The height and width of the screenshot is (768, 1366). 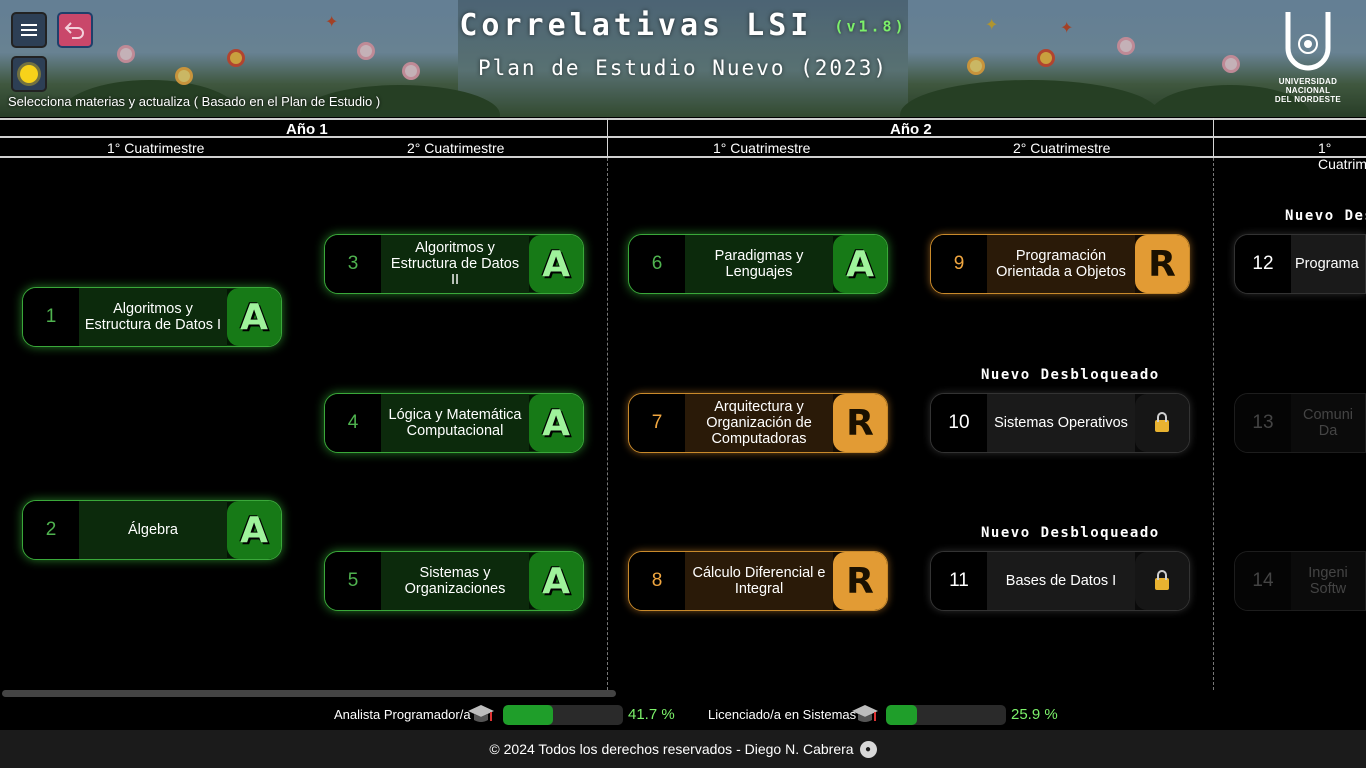 I want to click on subject-number: 13, so click(x=1263, y=423).